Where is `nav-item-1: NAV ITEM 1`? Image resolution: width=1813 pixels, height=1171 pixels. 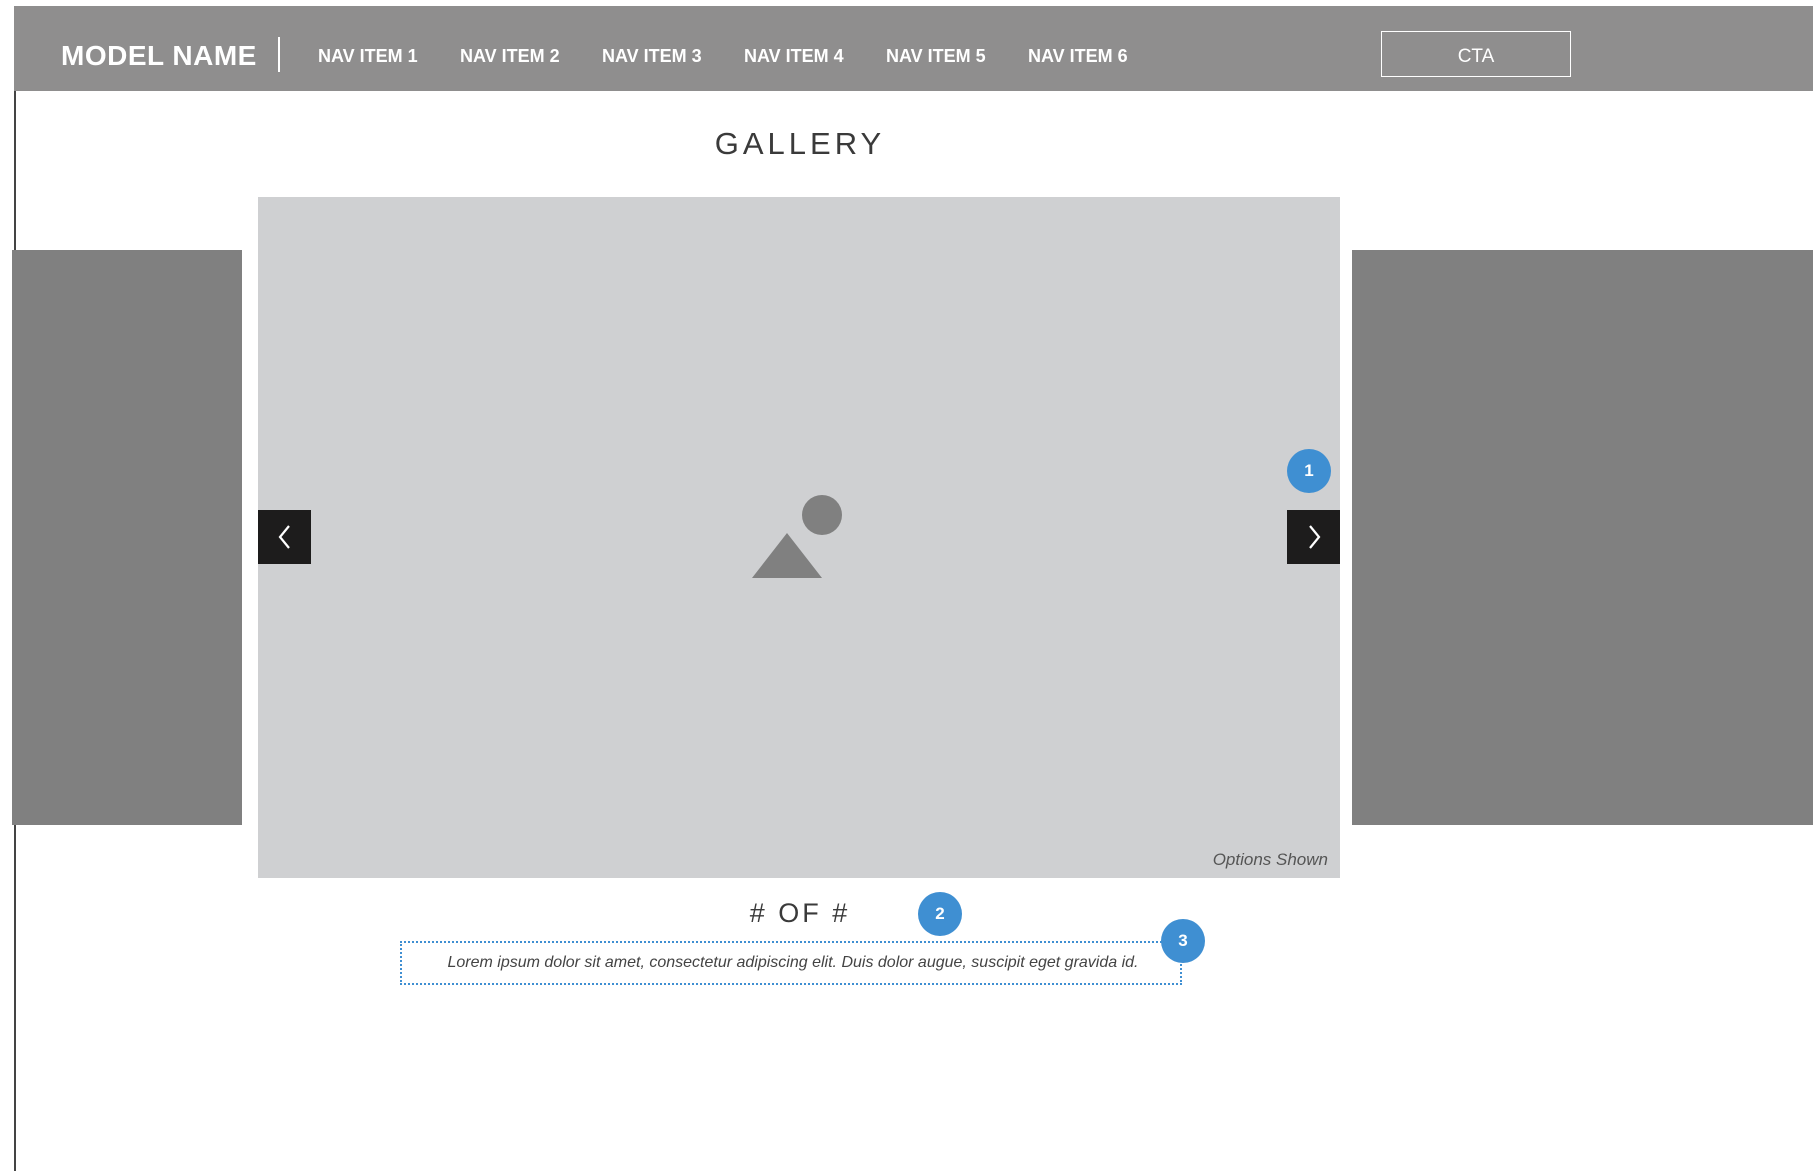
nav-item-1: NAV ITEM 1 is located at coordinates (389, 56).